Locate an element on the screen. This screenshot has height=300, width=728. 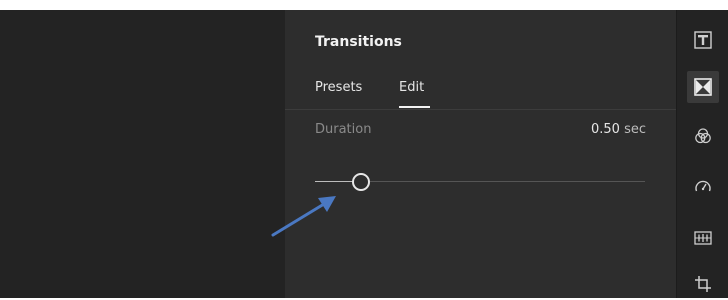
speed-gauge-icon is located at coordinates (703, 186).